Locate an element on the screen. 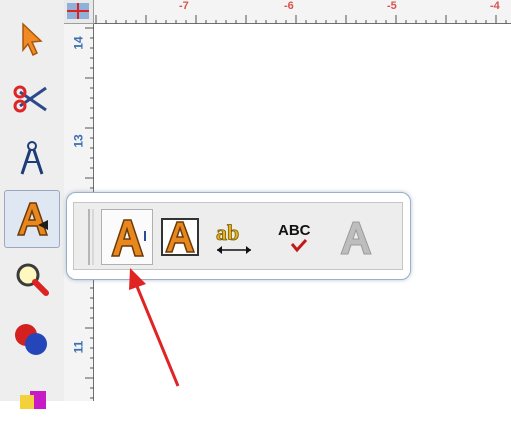  abc-label: ABC is located at coordinates (294, 230).